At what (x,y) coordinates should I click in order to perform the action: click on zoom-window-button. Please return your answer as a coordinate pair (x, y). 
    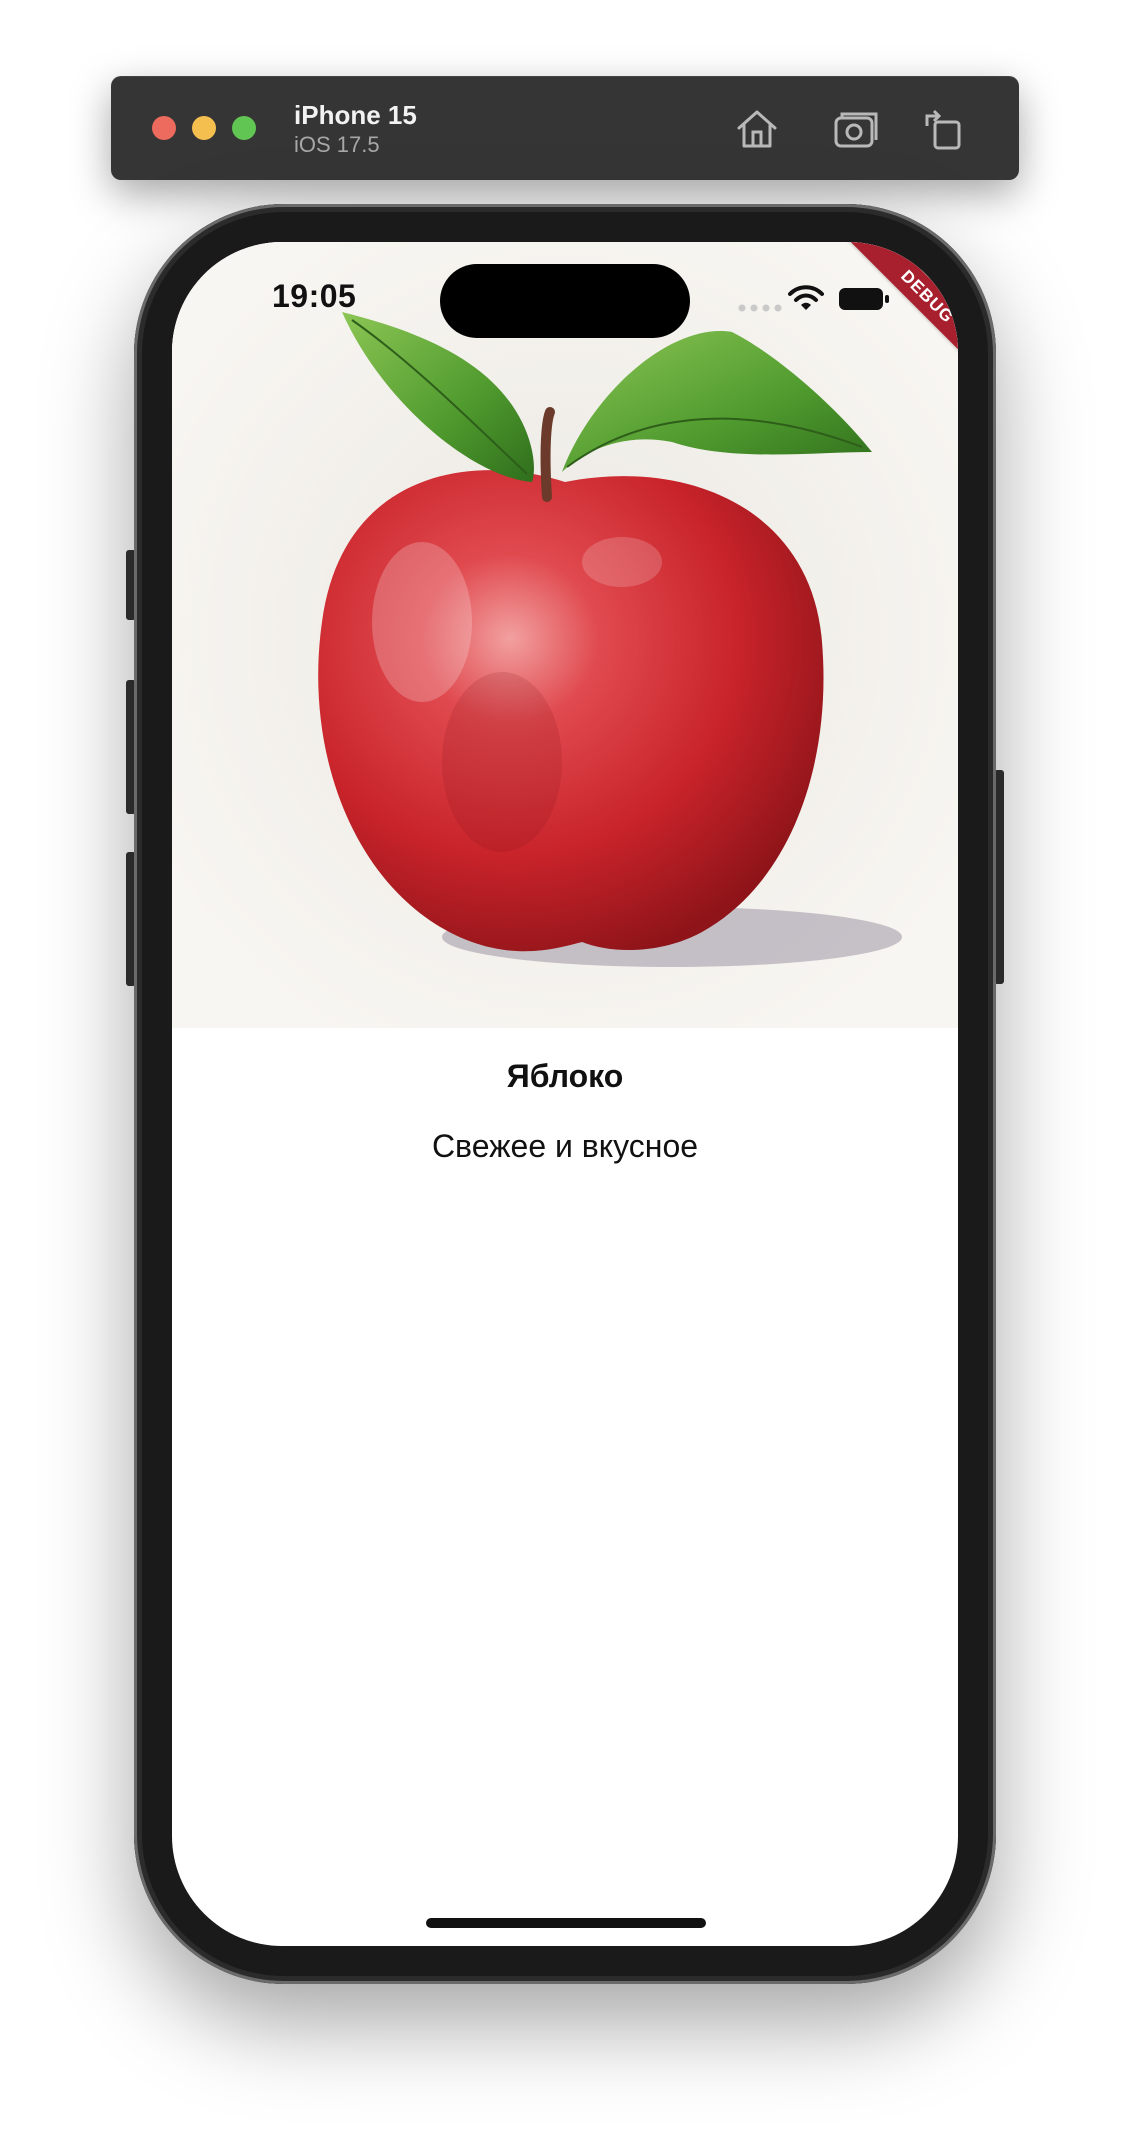
    Looking at the image, I should click on (244, 128).